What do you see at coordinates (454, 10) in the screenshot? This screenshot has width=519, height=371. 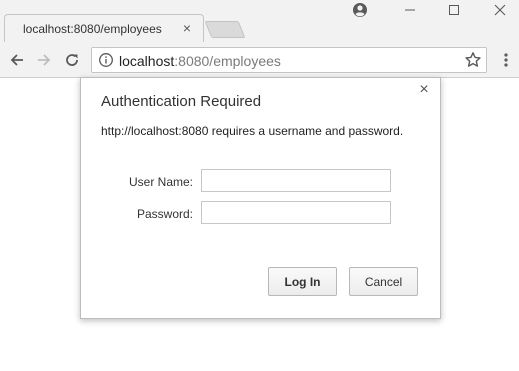 I see `maximize-icon` at bounding box center [454, 10].